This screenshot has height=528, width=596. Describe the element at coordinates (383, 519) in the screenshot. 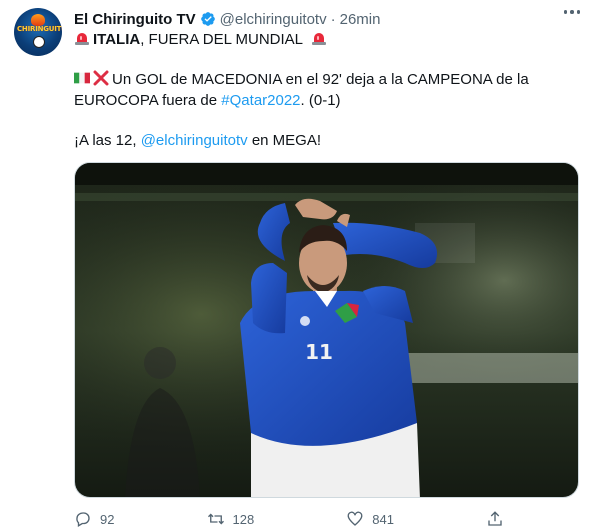

I see `like-count: 841` at that location.